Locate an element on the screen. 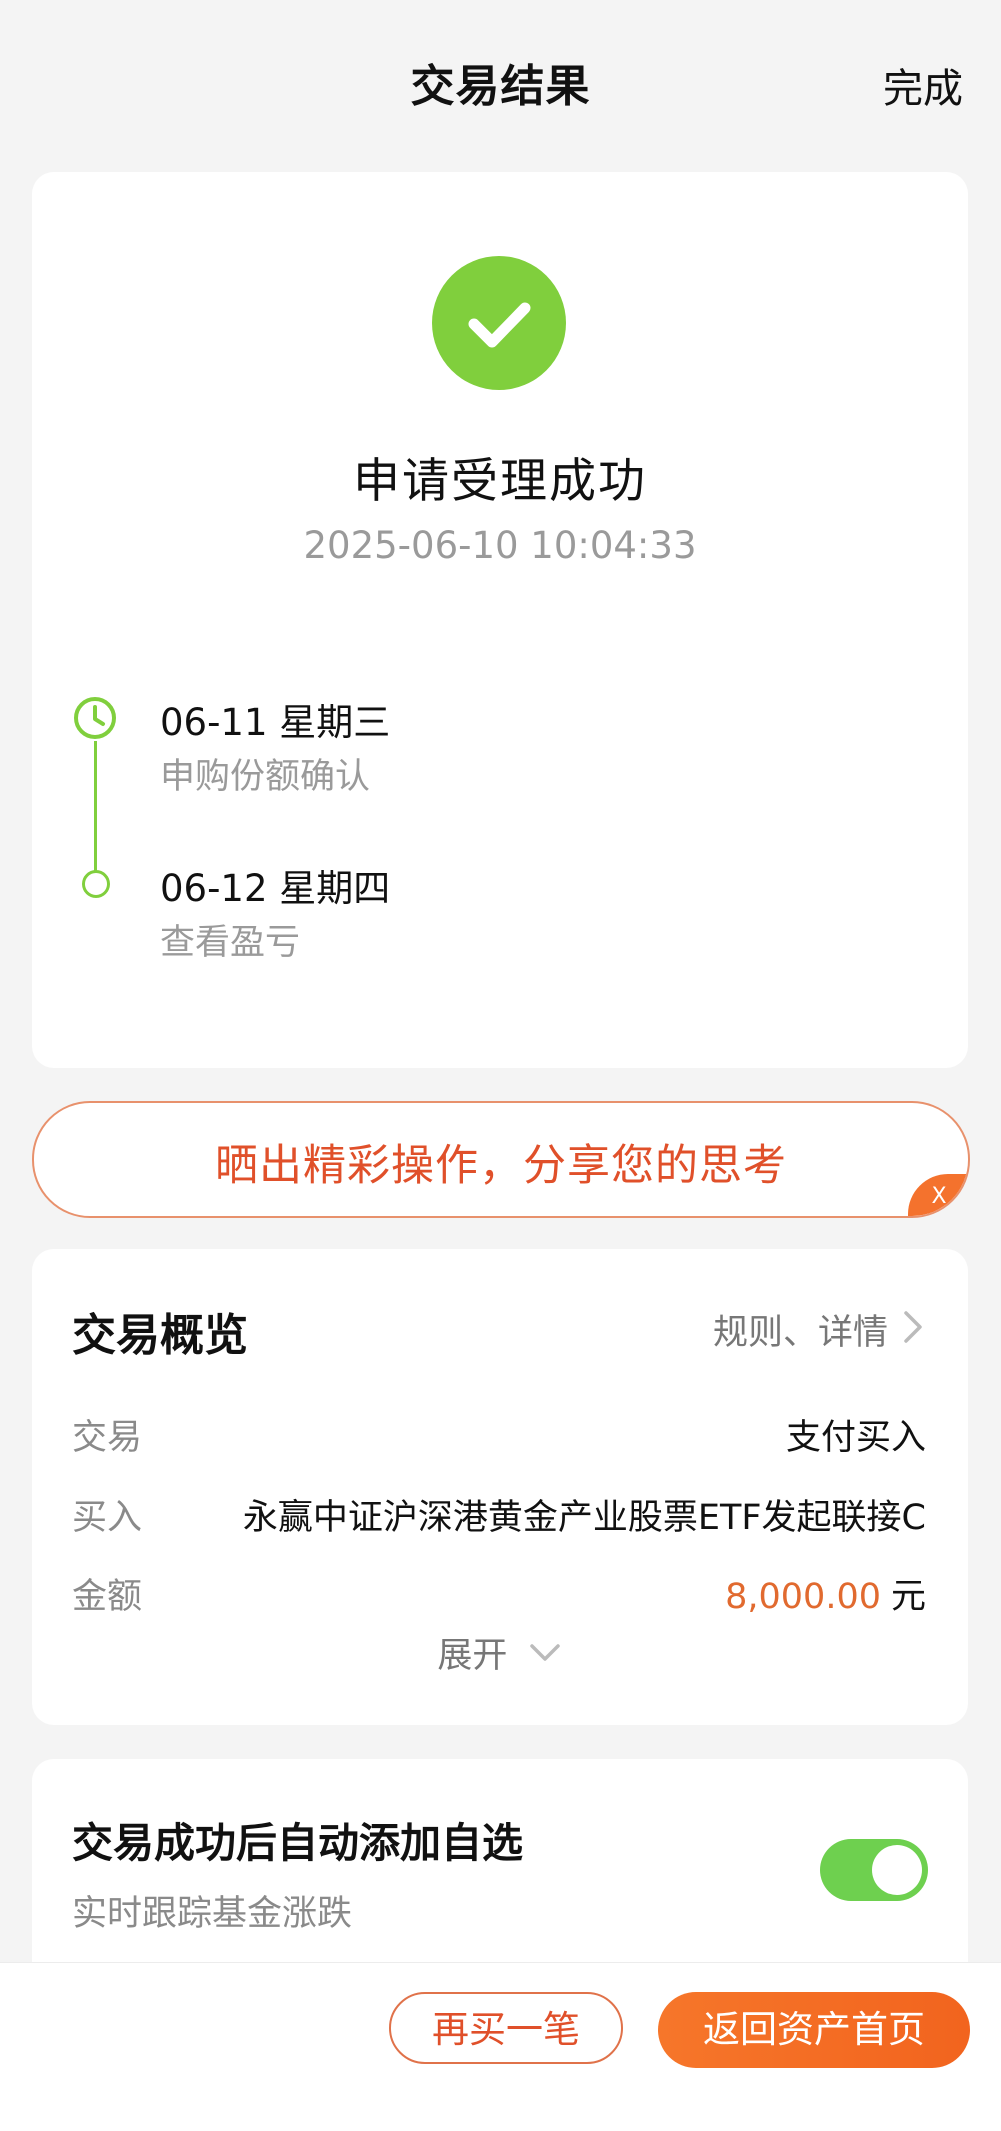 The image size is (1001, 2131). amount-unit: 元 is located at coordinates (908, 1597).